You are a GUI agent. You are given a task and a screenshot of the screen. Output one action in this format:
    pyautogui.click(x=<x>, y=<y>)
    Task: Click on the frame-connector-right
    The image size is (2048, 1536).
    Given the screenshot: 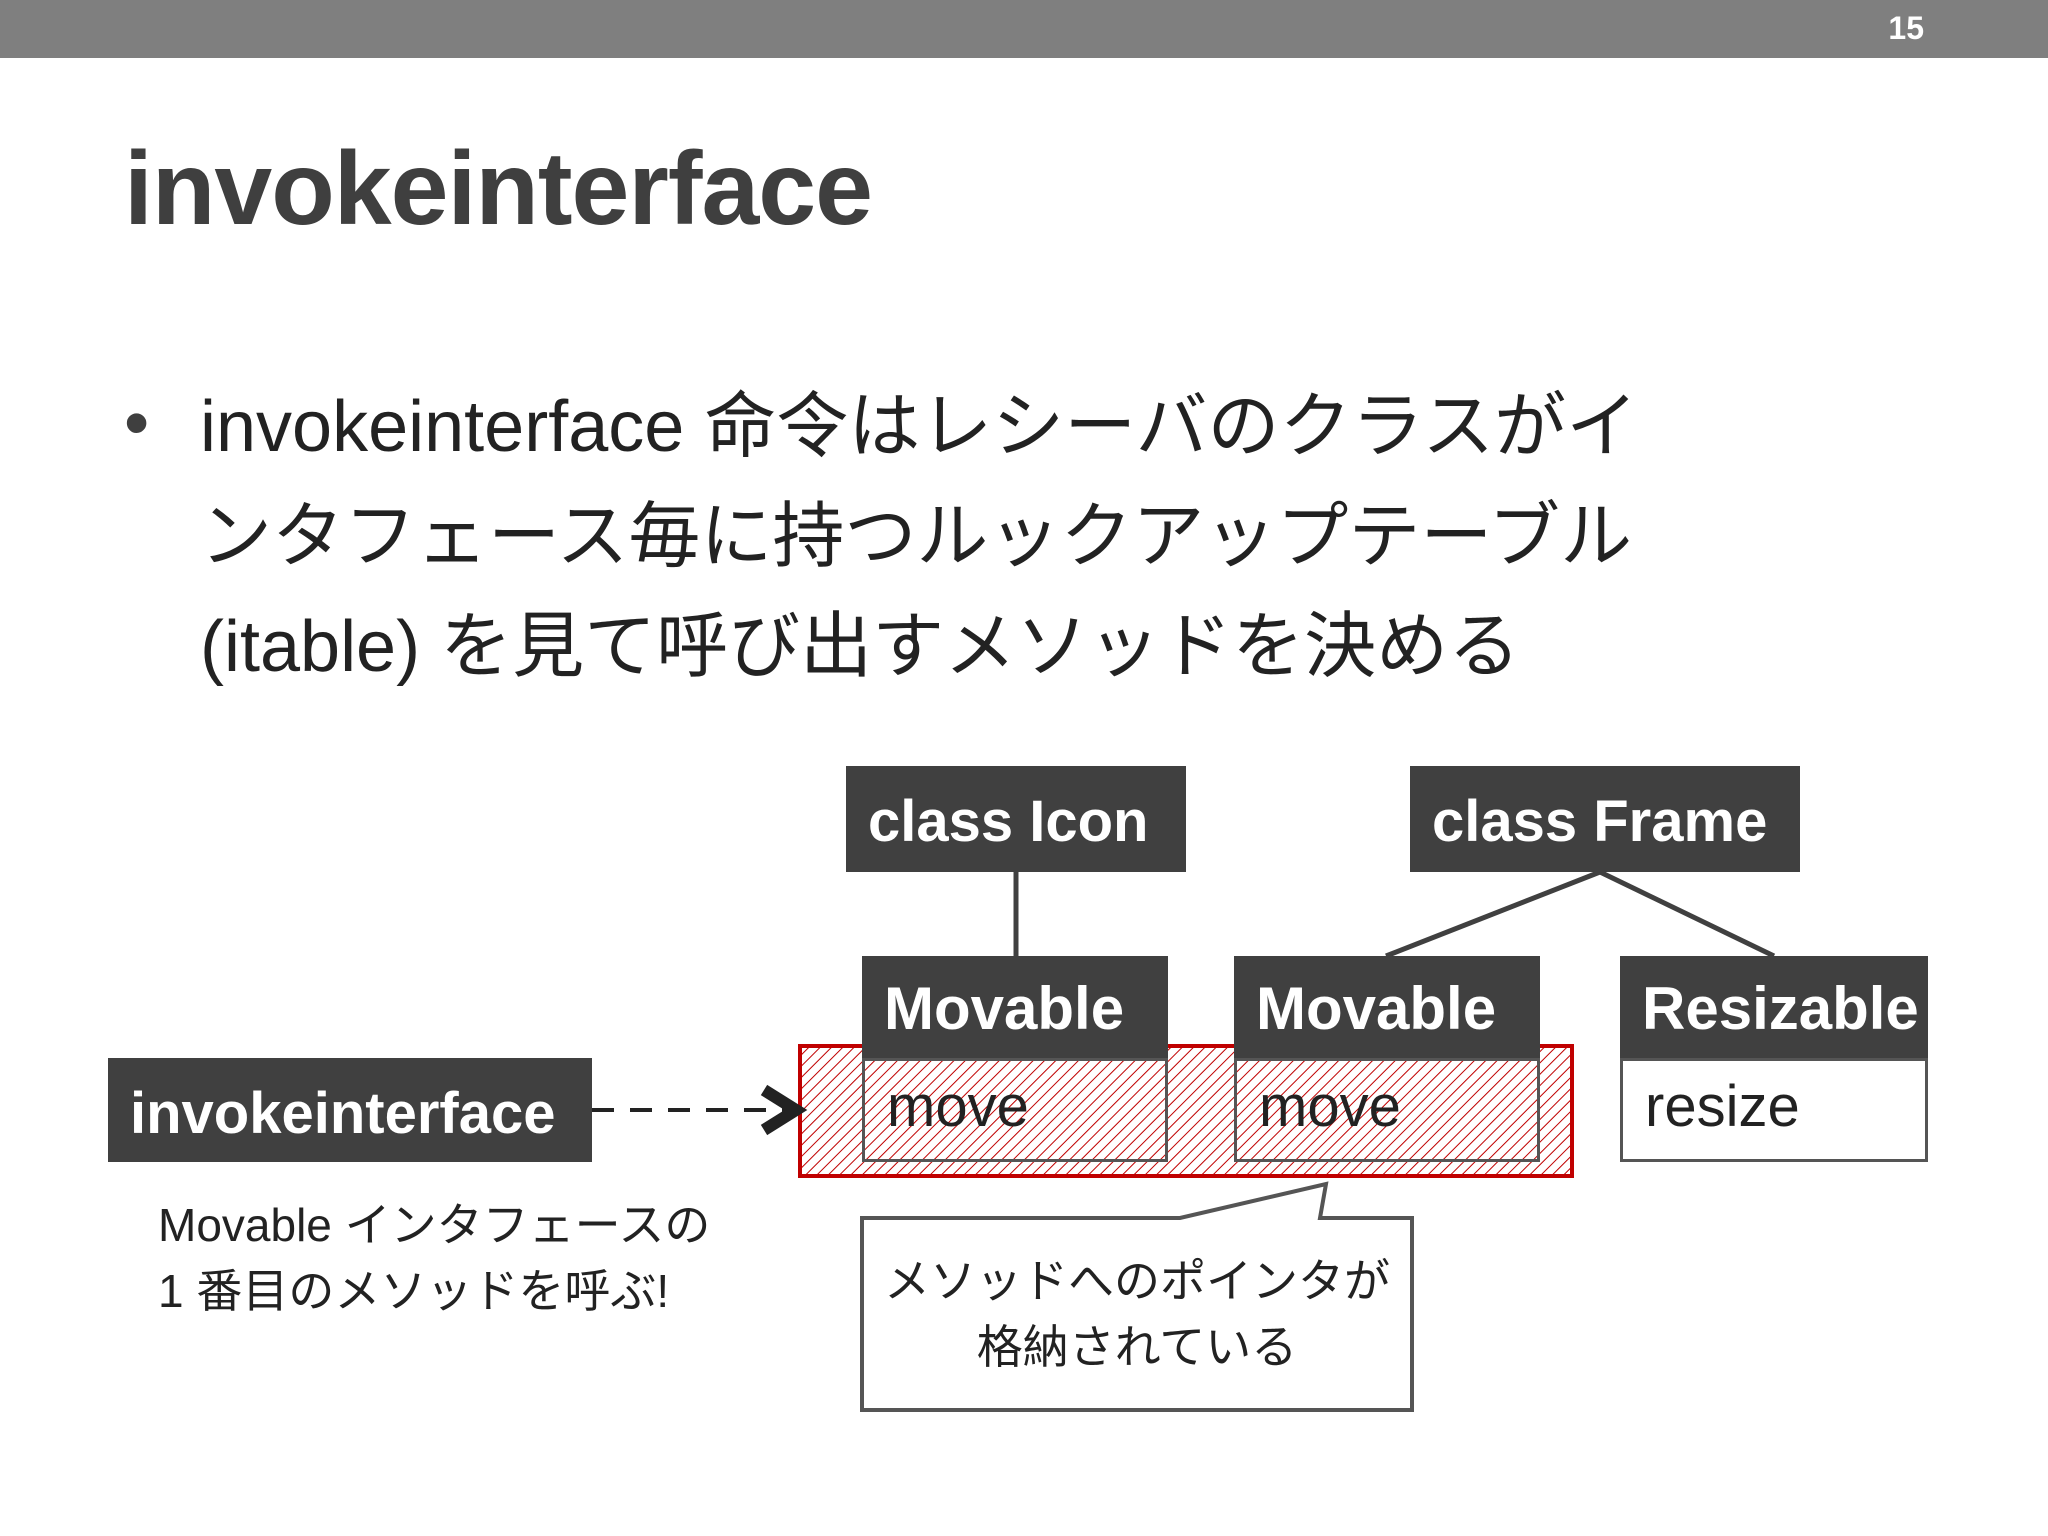 What is the action you would take?
    pyautogui.click(x=1687, y=914)
    